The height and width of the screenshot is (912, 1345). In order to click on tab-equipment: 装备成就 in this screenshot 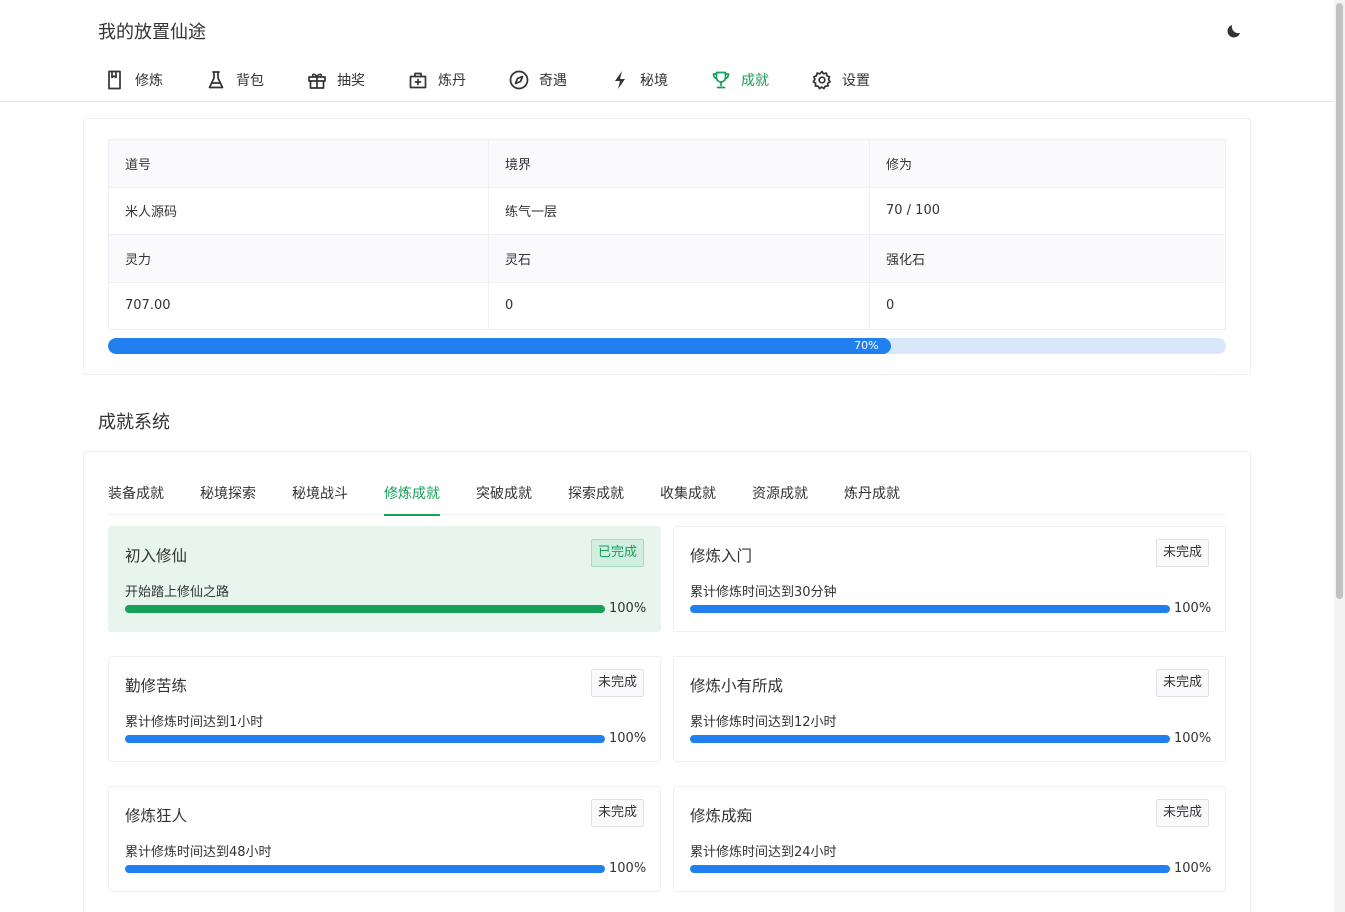, I will do `click(136, 497)`.